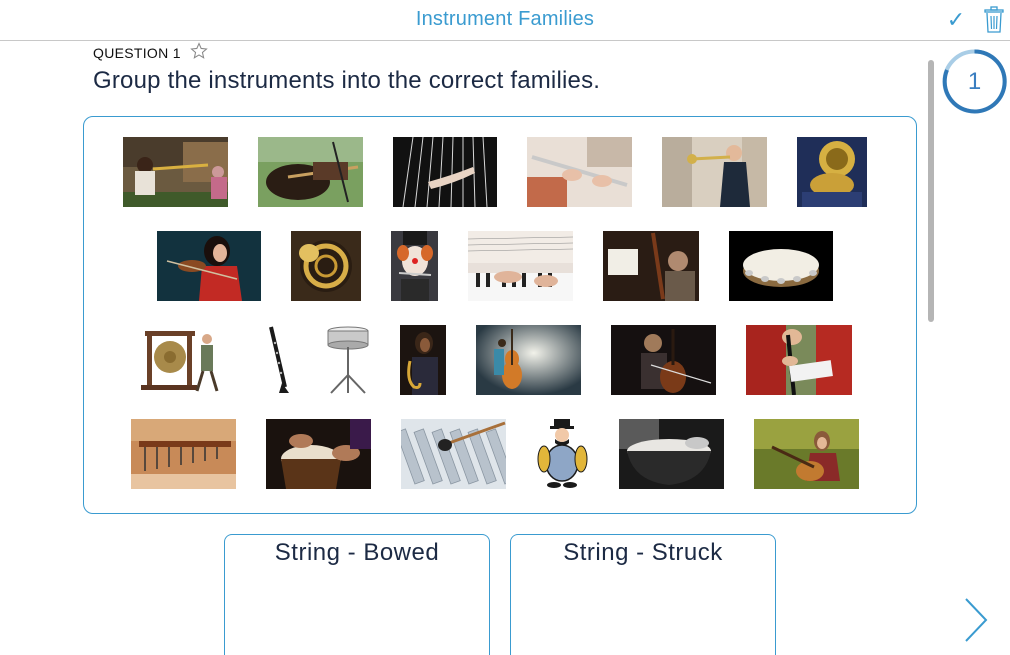 The height and width of the screenshot is (655, 1010). What do you see at coordinates (832, 172) in the screenshot?
I see `tuba-photo` at bounding box center [832, 172].